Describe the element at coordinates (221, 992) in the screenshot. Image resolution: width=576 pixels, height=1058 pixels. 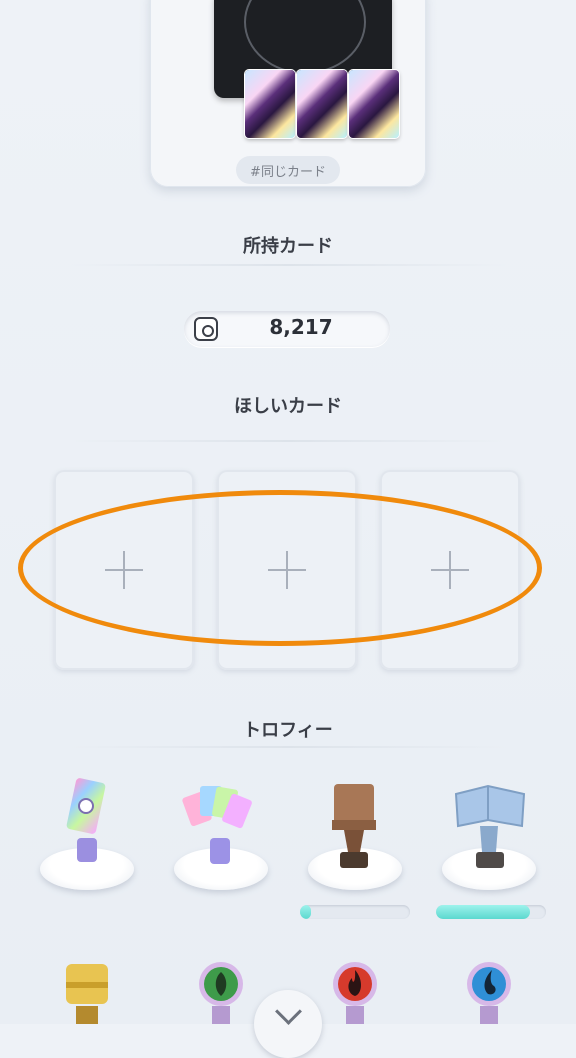
I see `grass-type-trophy-icon` at that location.